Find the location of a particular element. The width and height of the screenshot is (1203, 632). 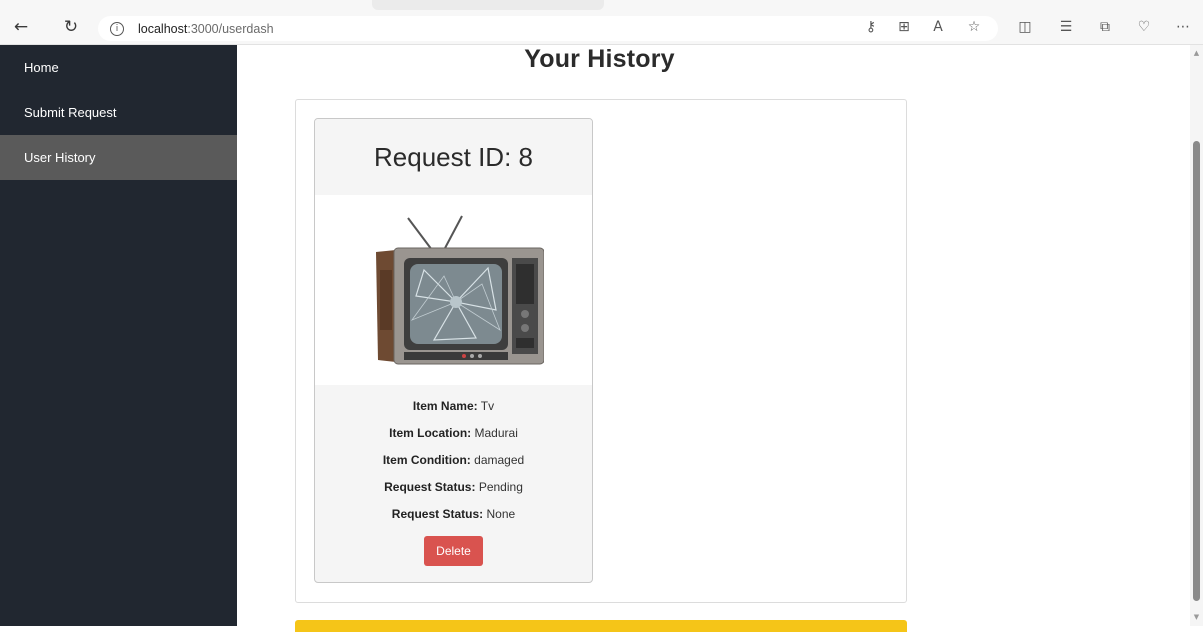

page-title: Your History is located at coordinates (599, 59).